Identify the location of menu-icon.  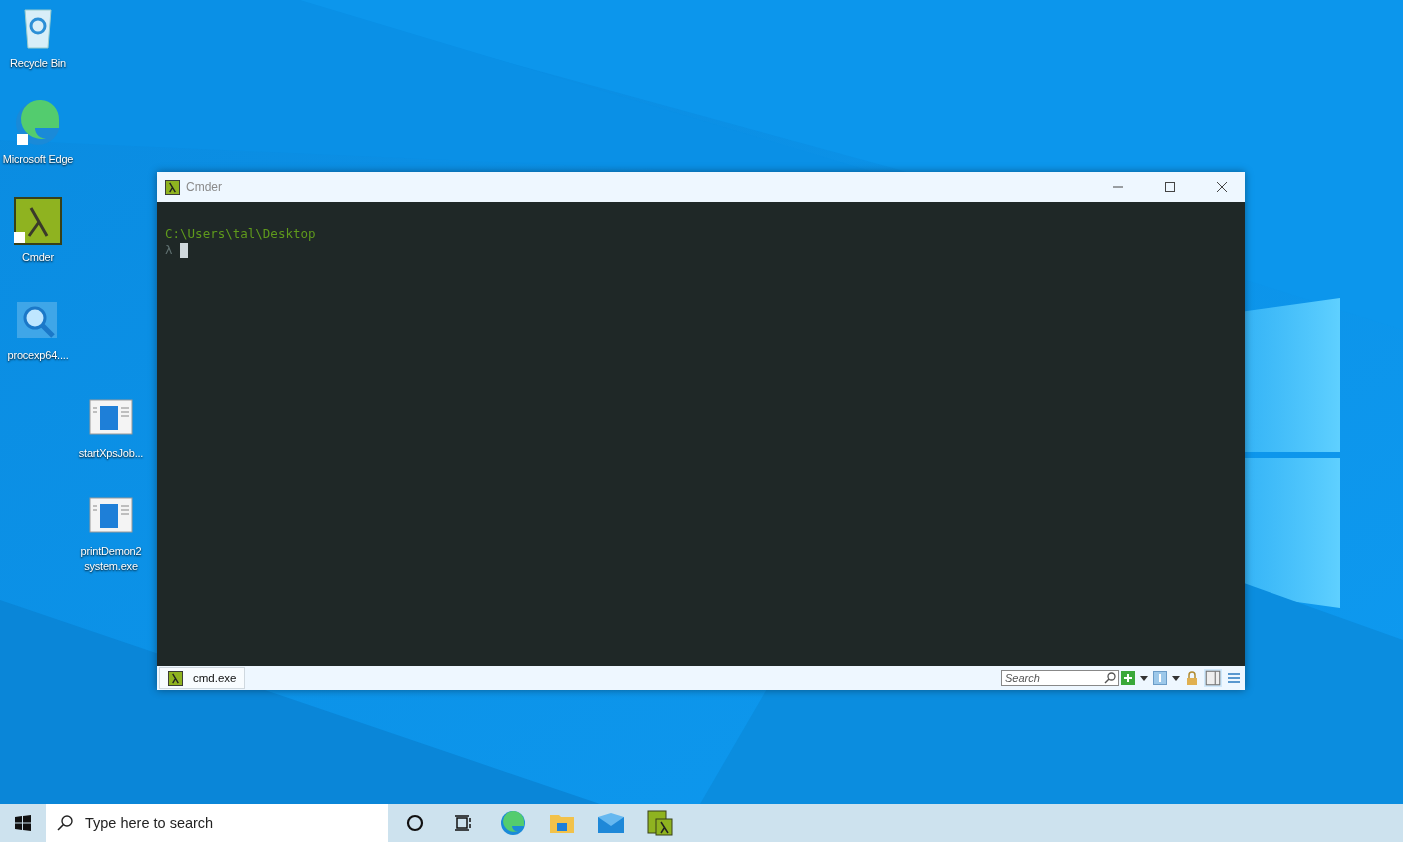
(1234, 678).